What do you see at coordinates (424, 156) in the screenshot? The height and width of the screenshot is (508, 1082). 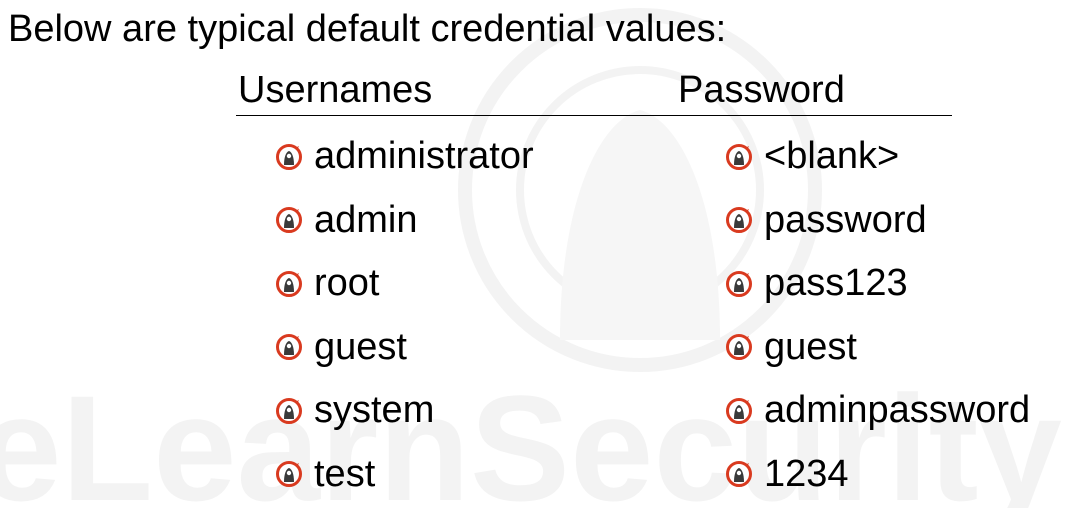 I see `username-value: administrator` at bounding box center [424, 156].